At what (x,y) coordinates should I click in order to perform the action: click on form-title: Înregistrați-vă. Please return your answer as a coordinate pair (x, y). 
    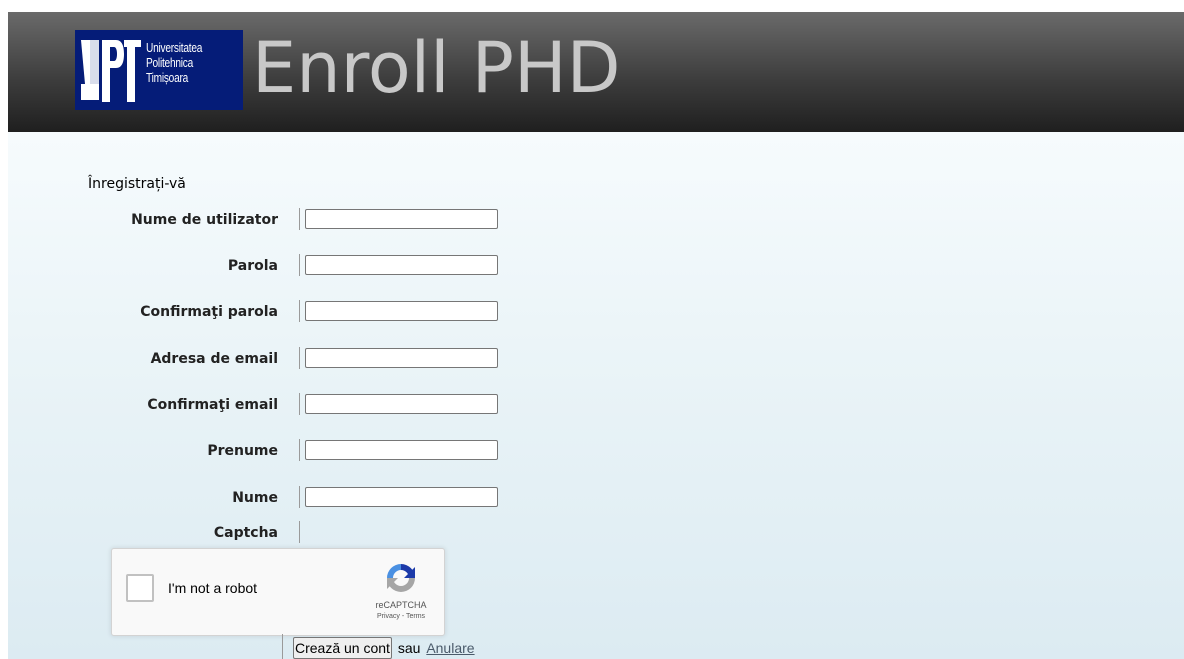
    Looking at the image, I should click on (137, 184).